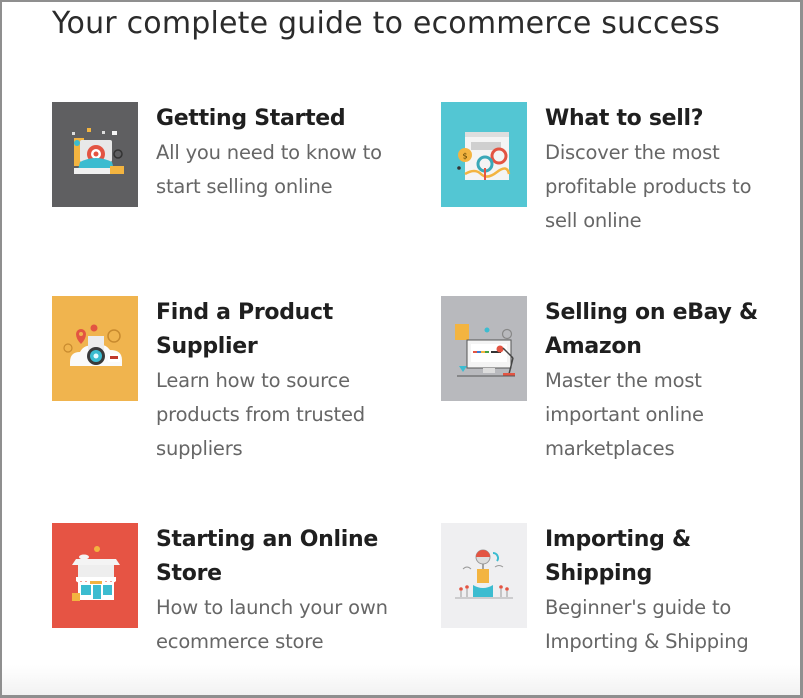 Image resolution: width=803 pixels, height=698 pixels. I want to click on card-title: Importing & Shipping, so click(665, 557).